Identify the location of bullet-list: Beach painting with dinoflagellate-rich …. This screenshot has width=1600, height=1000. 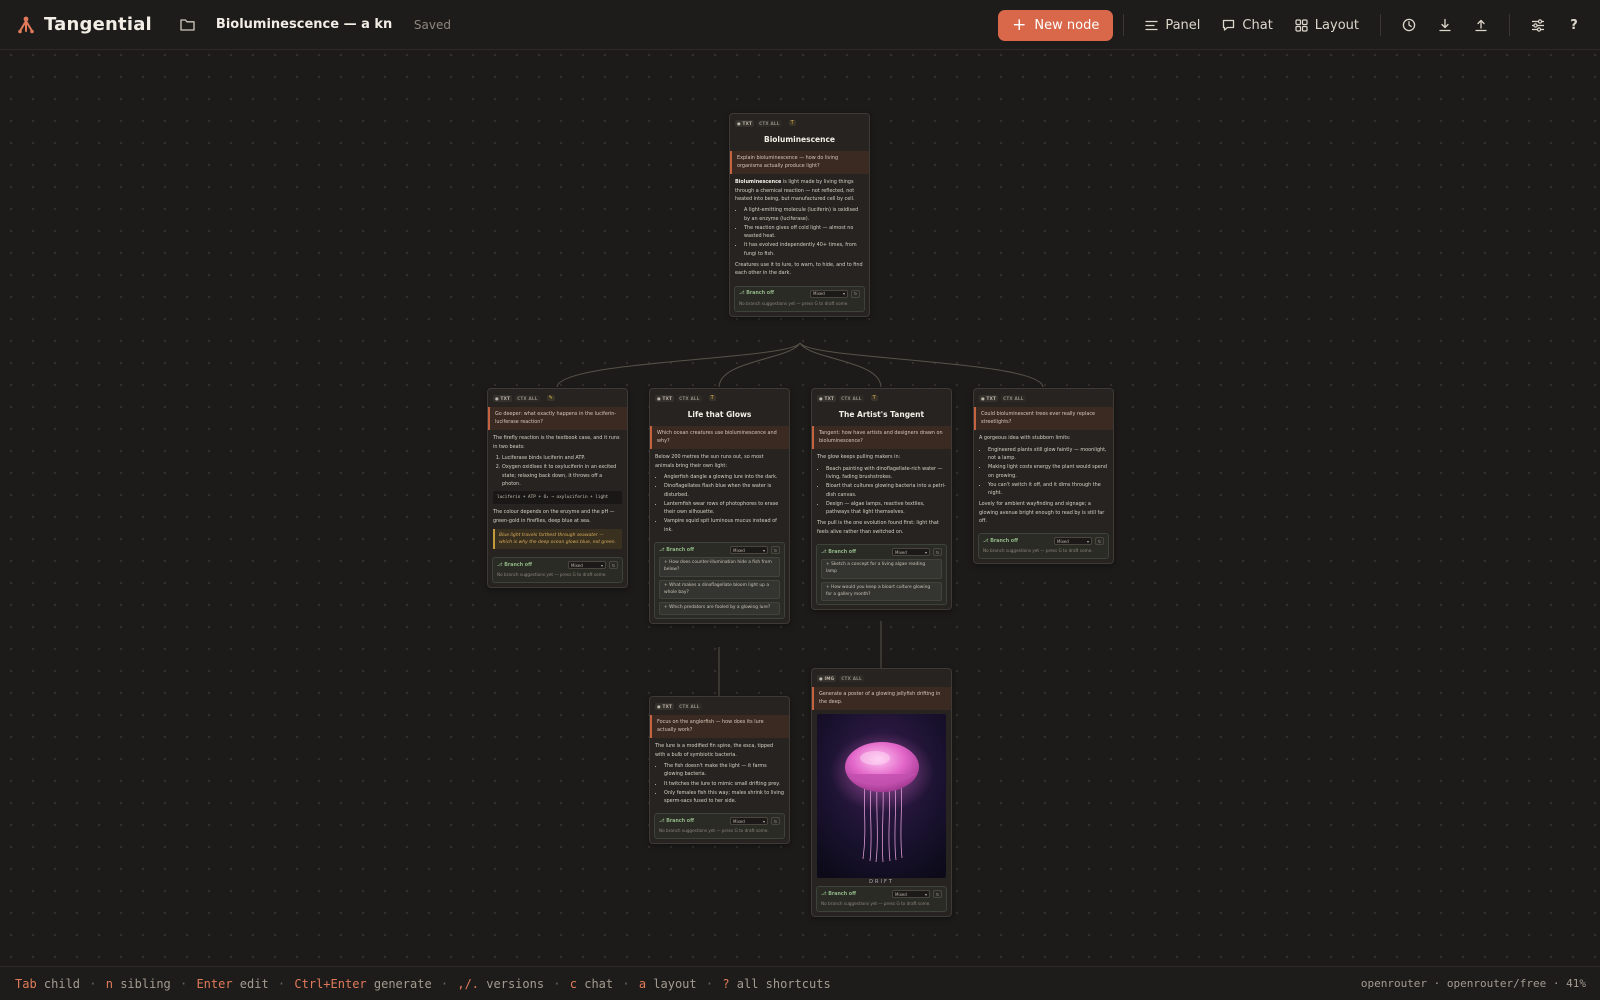
(886, 491).